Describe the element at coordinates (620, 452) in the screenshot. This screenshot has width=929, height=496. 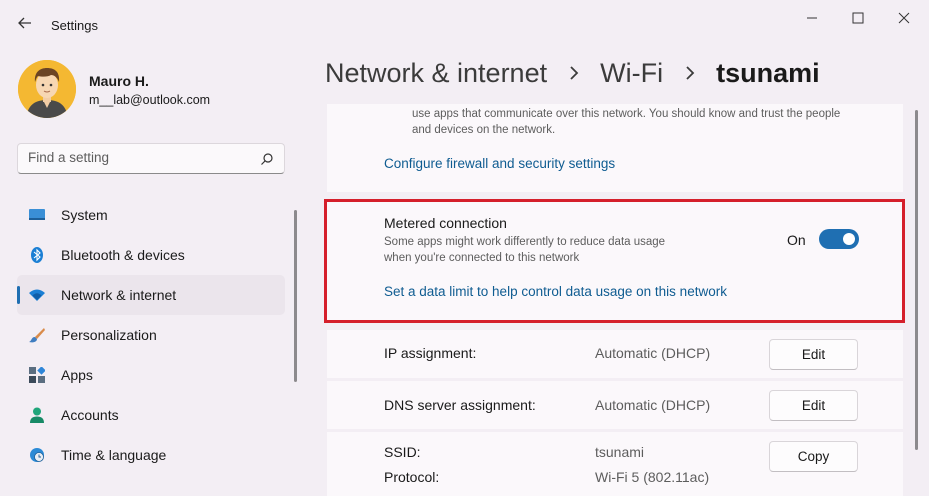
I see `ssid-value: tsunami` at that location.